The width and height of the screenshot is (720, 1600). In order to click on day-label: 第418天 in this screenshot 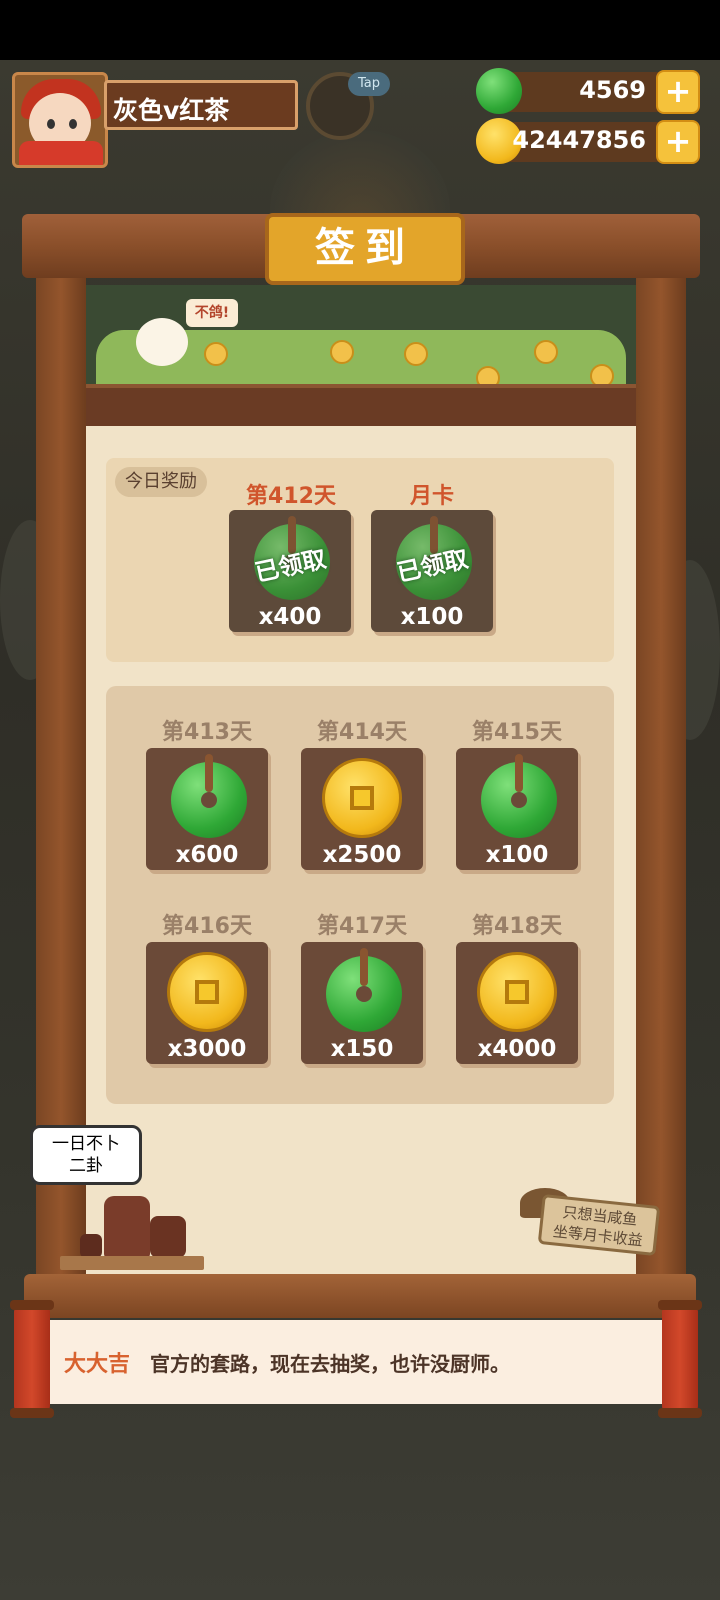, I will do `click(517, 926)`.